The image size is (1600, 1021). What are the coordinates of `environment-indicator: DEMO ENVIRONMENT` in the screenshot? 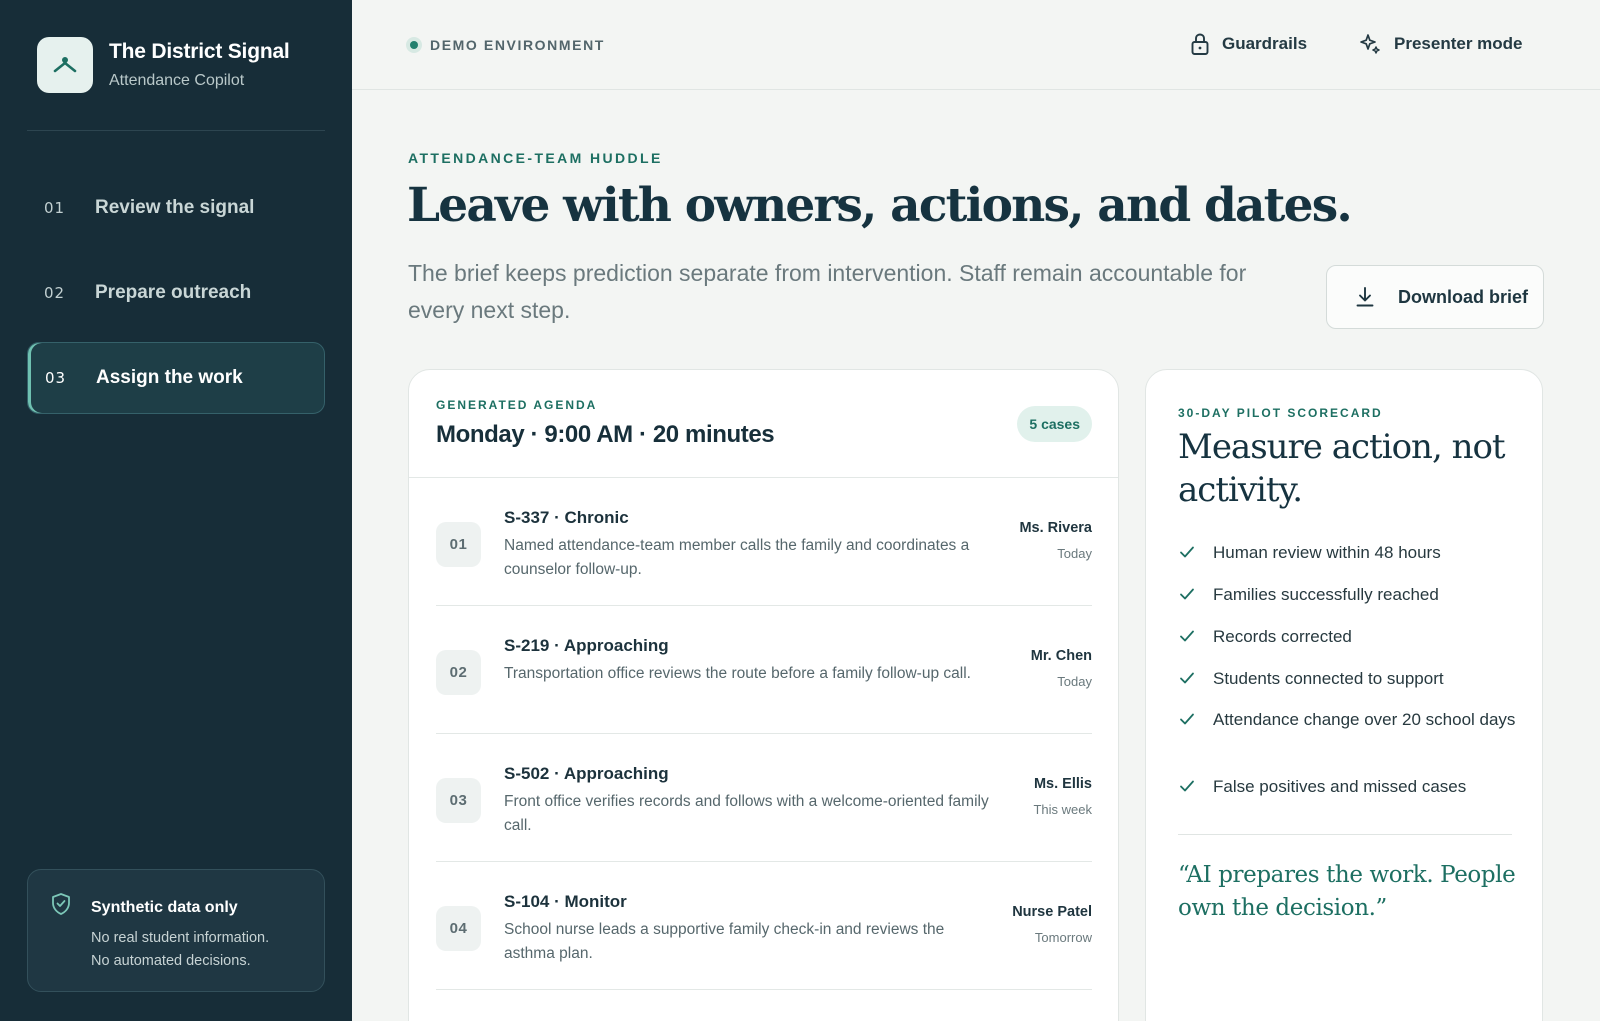 It's located at (505, 45).